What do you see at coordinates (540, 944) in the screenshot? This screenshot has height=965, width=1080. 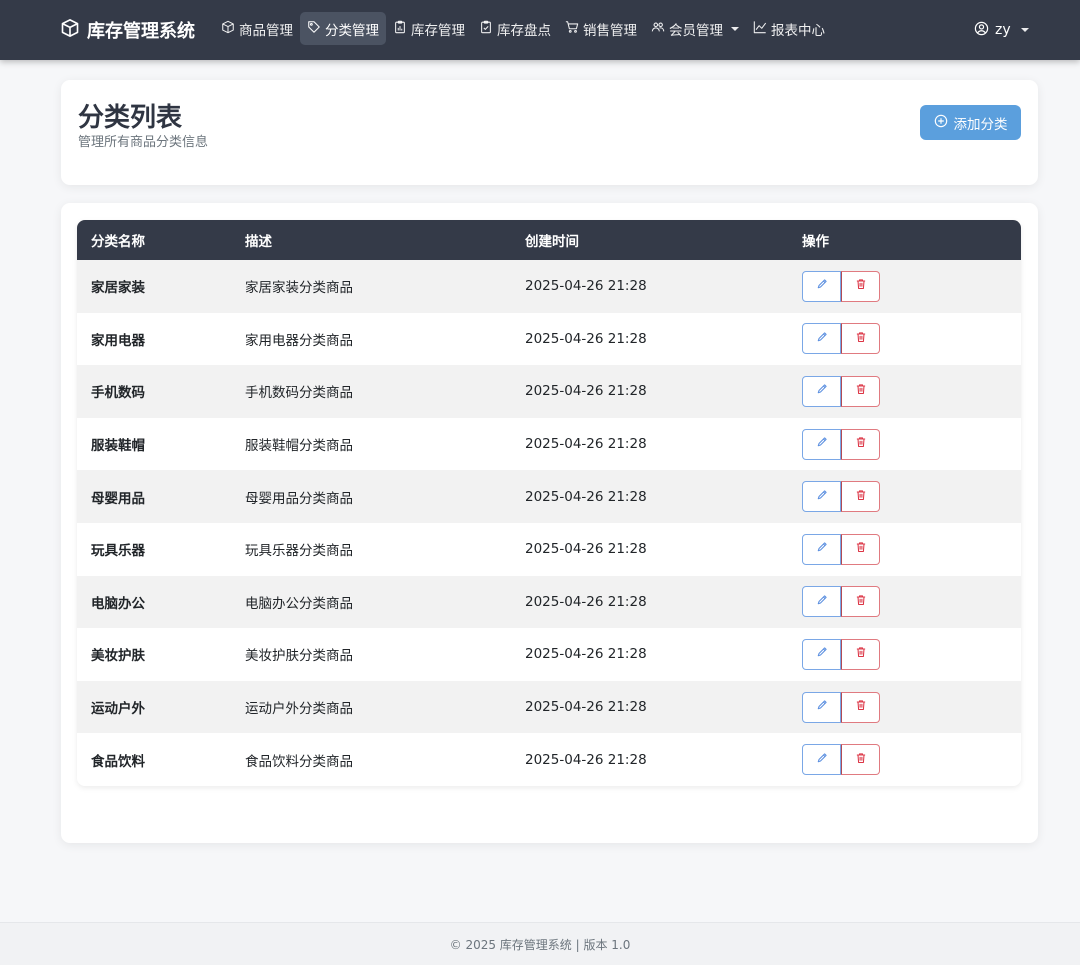 I see `footer-text: © 2025 库存管理系统 | 版本 1.0` at bounding box center [540, 944].